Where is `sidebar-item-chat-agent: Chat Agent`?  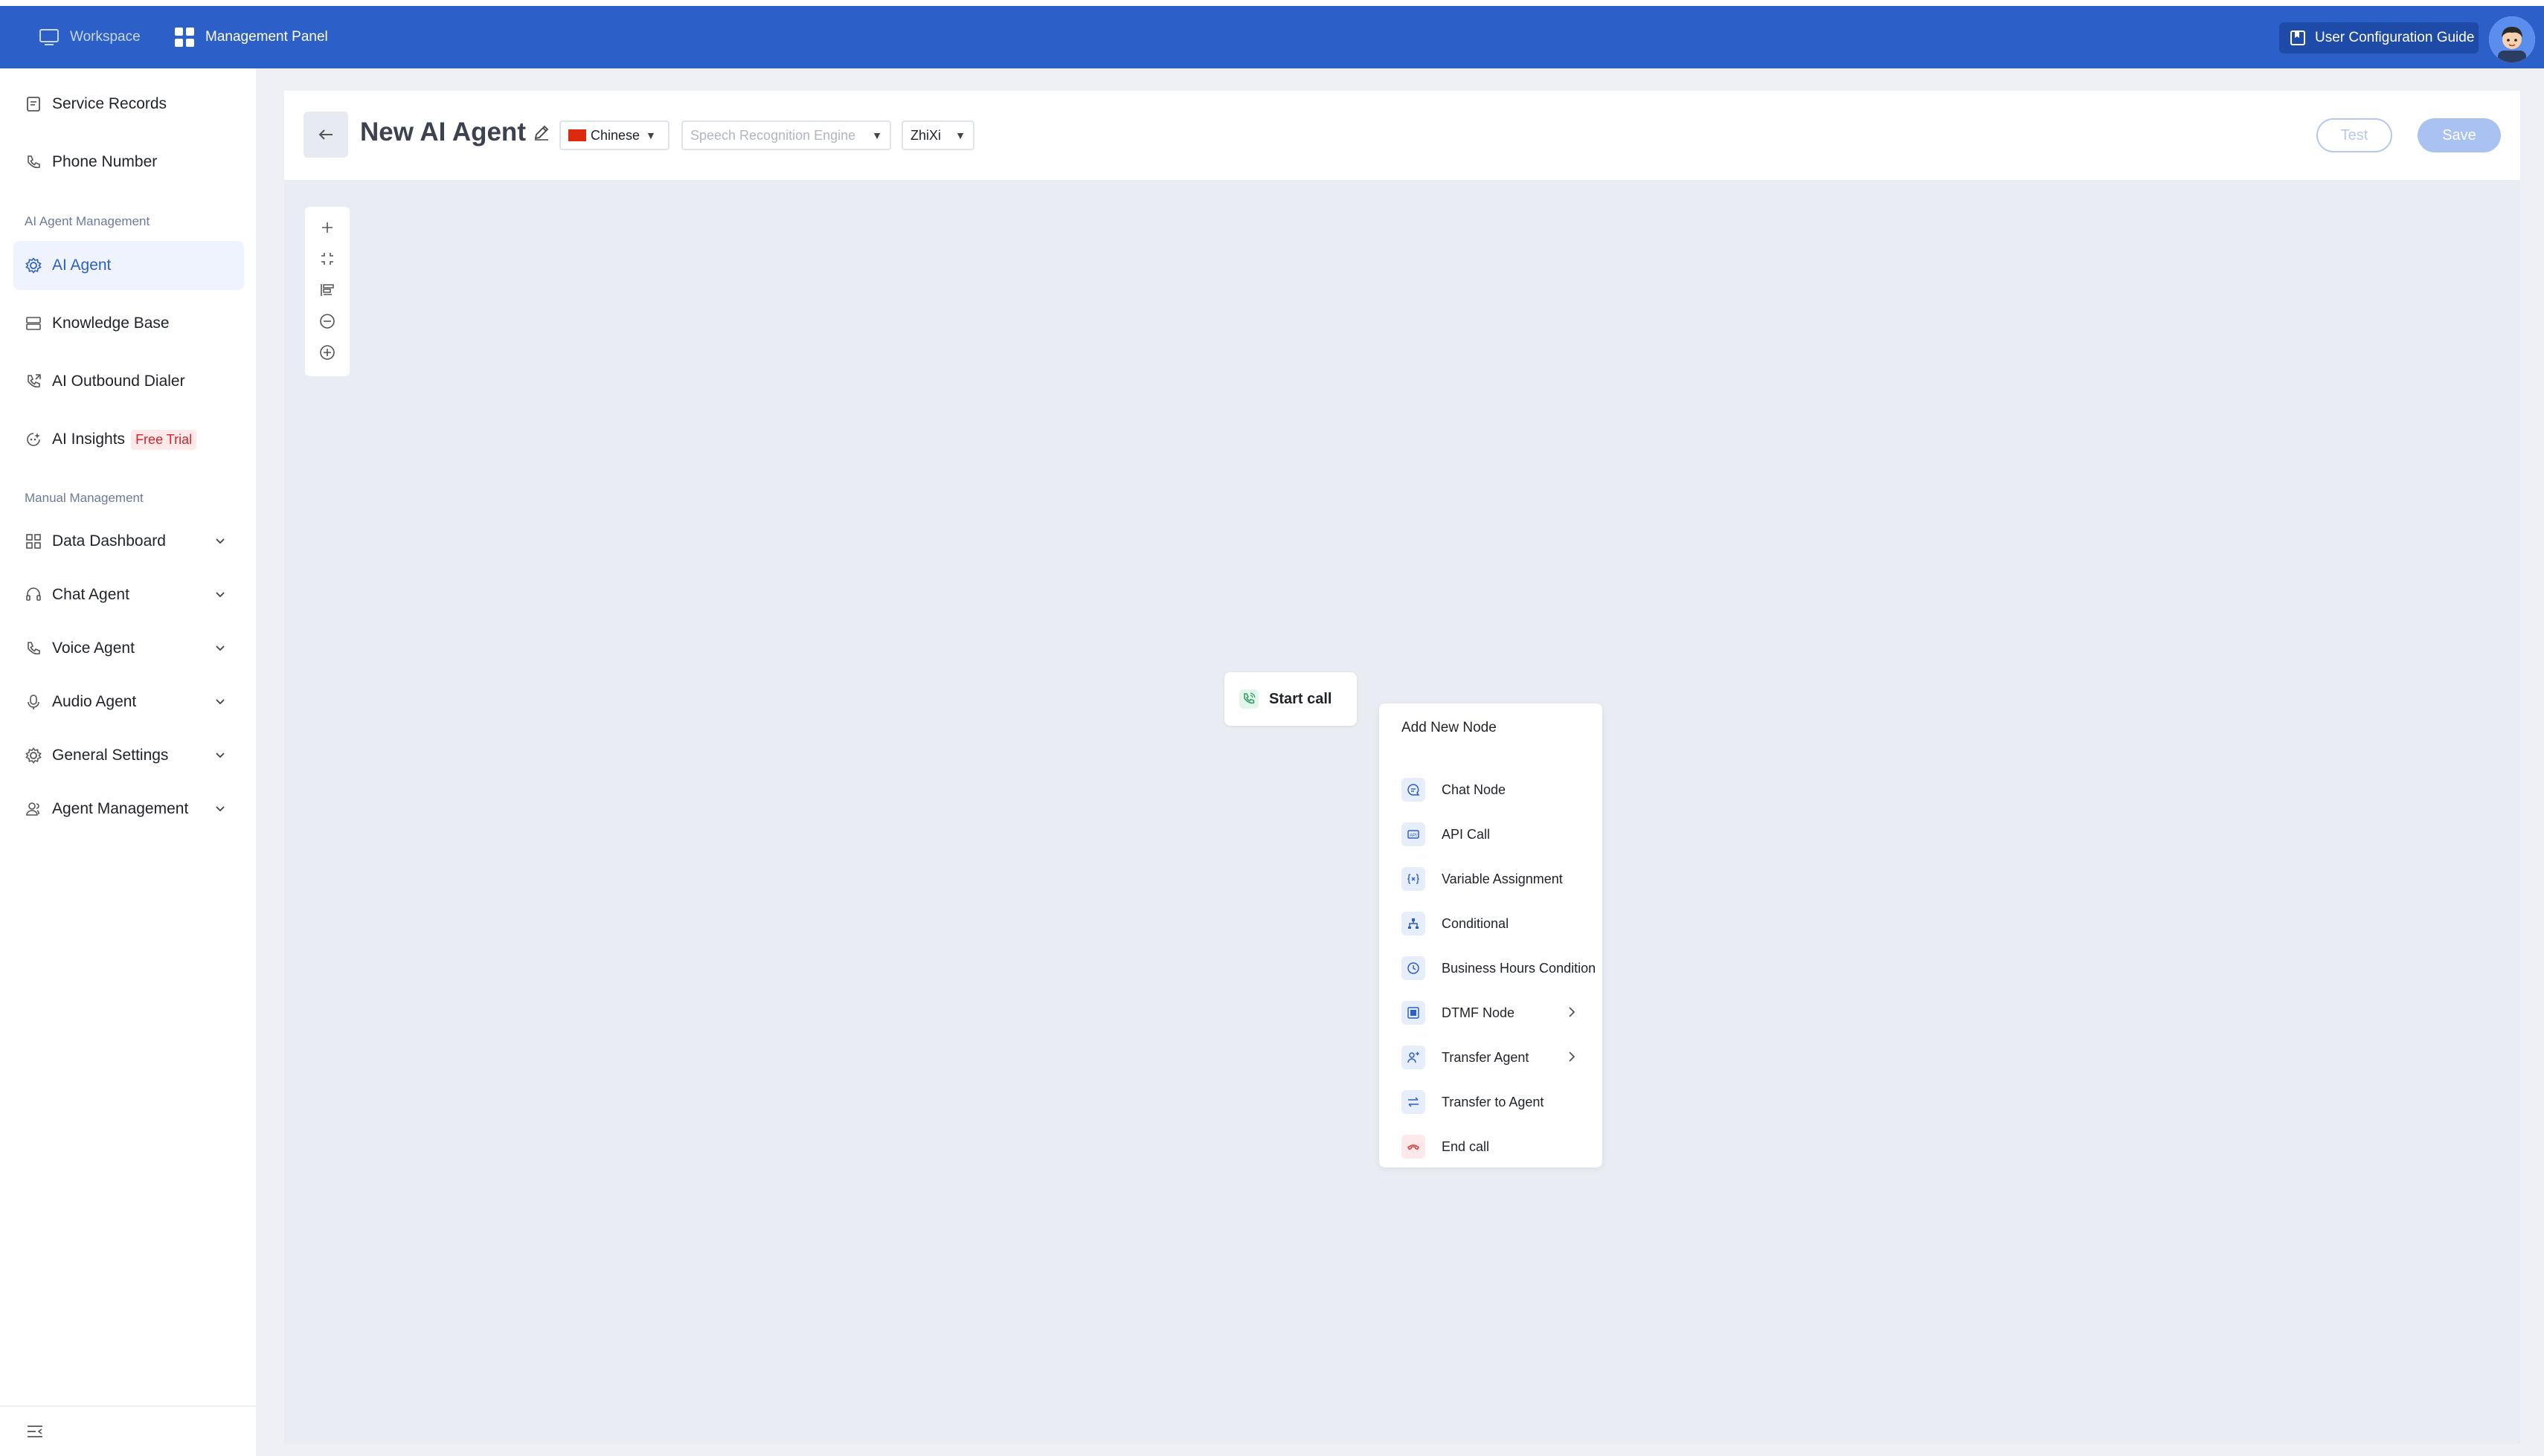 sidebar-item-chat-agent: Chat Agent is located at coordinates (128, 594).